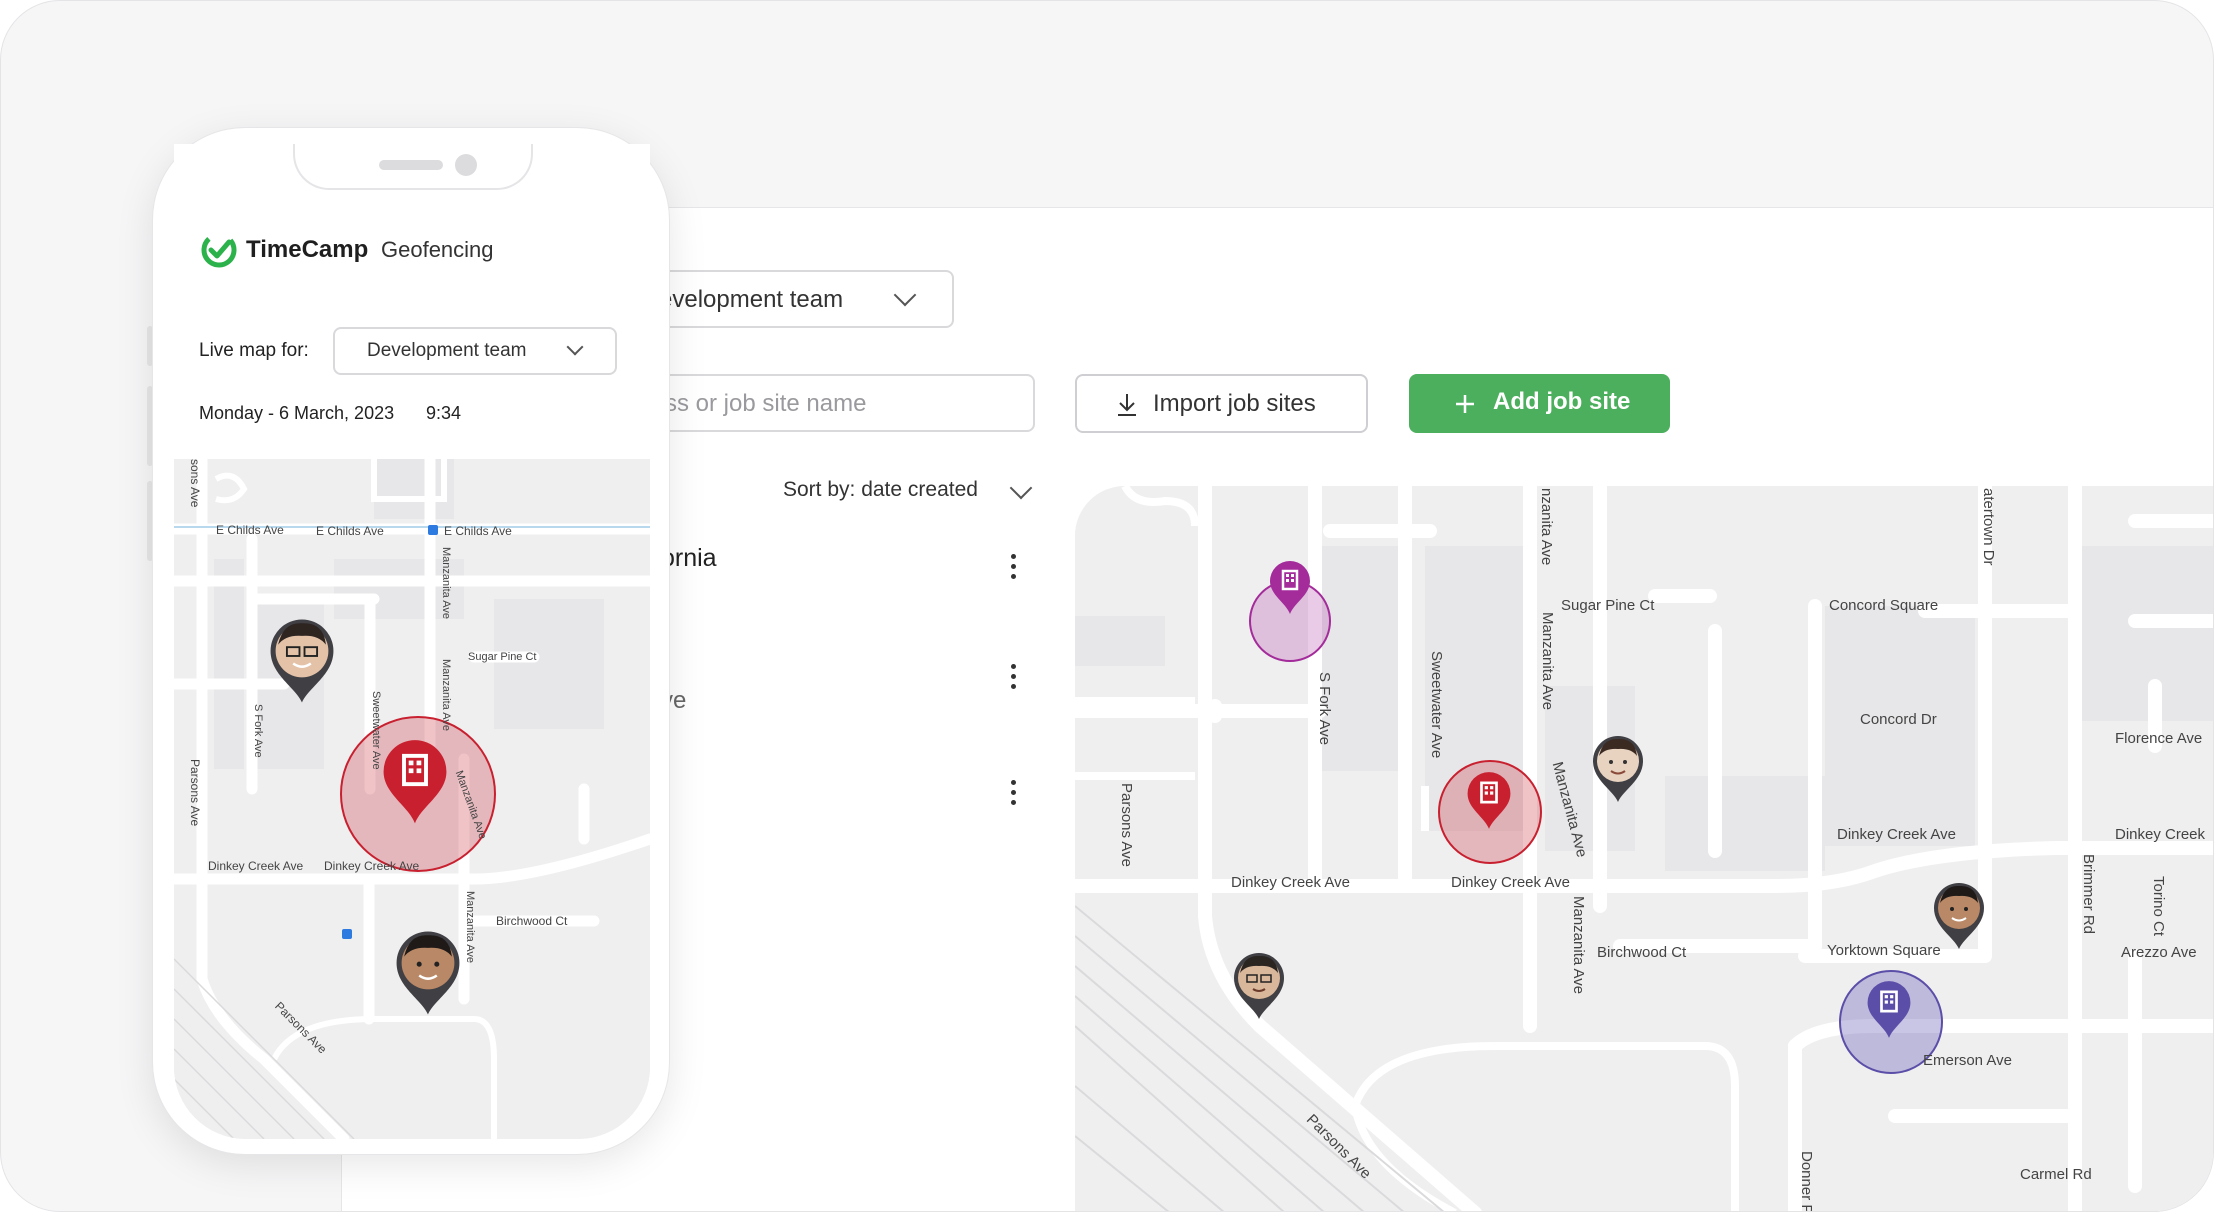 The image size is (2214, 1212). I want to click on street-label: Emerson Ave, so click(1967, 1060).